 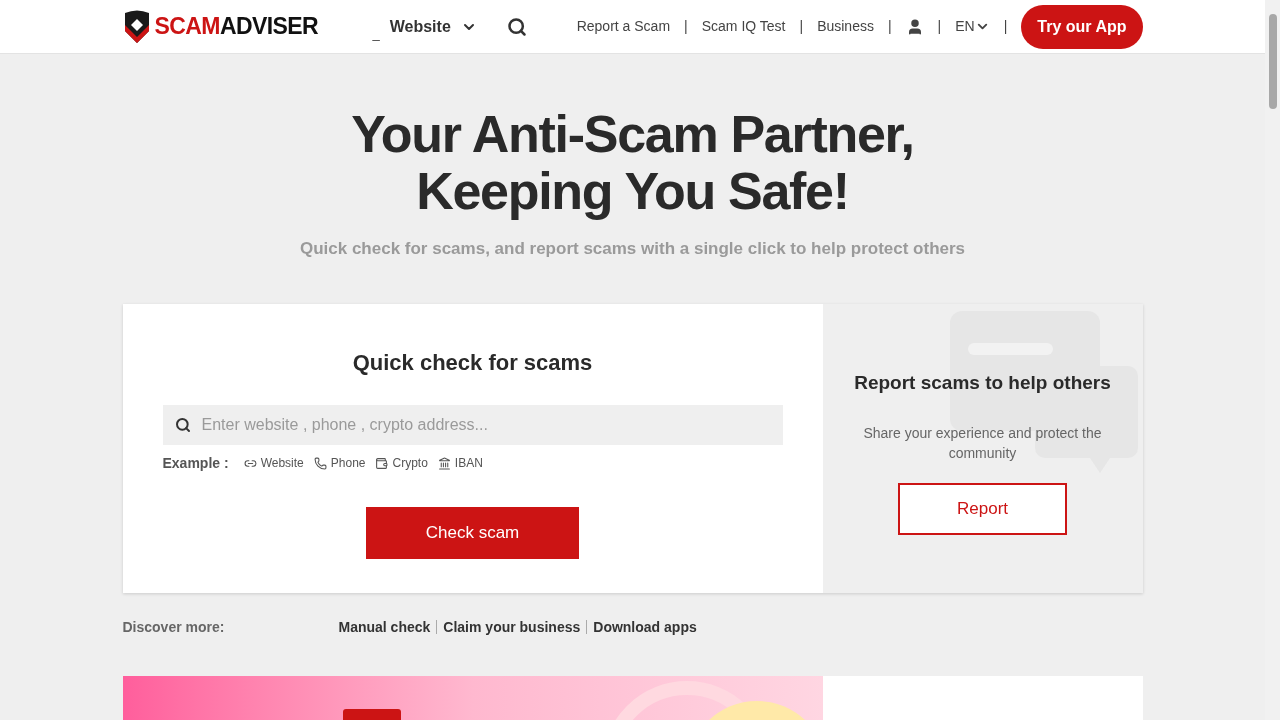 What do you see at coordinates (982, 443) in the screenshot?
I see `report-text: Share your experience and protect the community` at bounding box center [982, 443].